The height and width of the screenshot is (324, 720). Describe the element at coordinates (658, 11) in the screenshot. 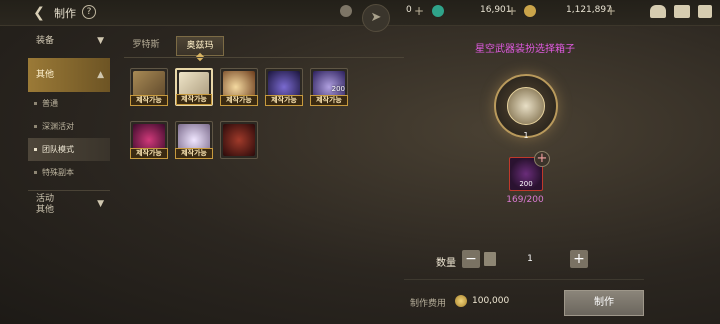

I see `bag-icon` at that location.